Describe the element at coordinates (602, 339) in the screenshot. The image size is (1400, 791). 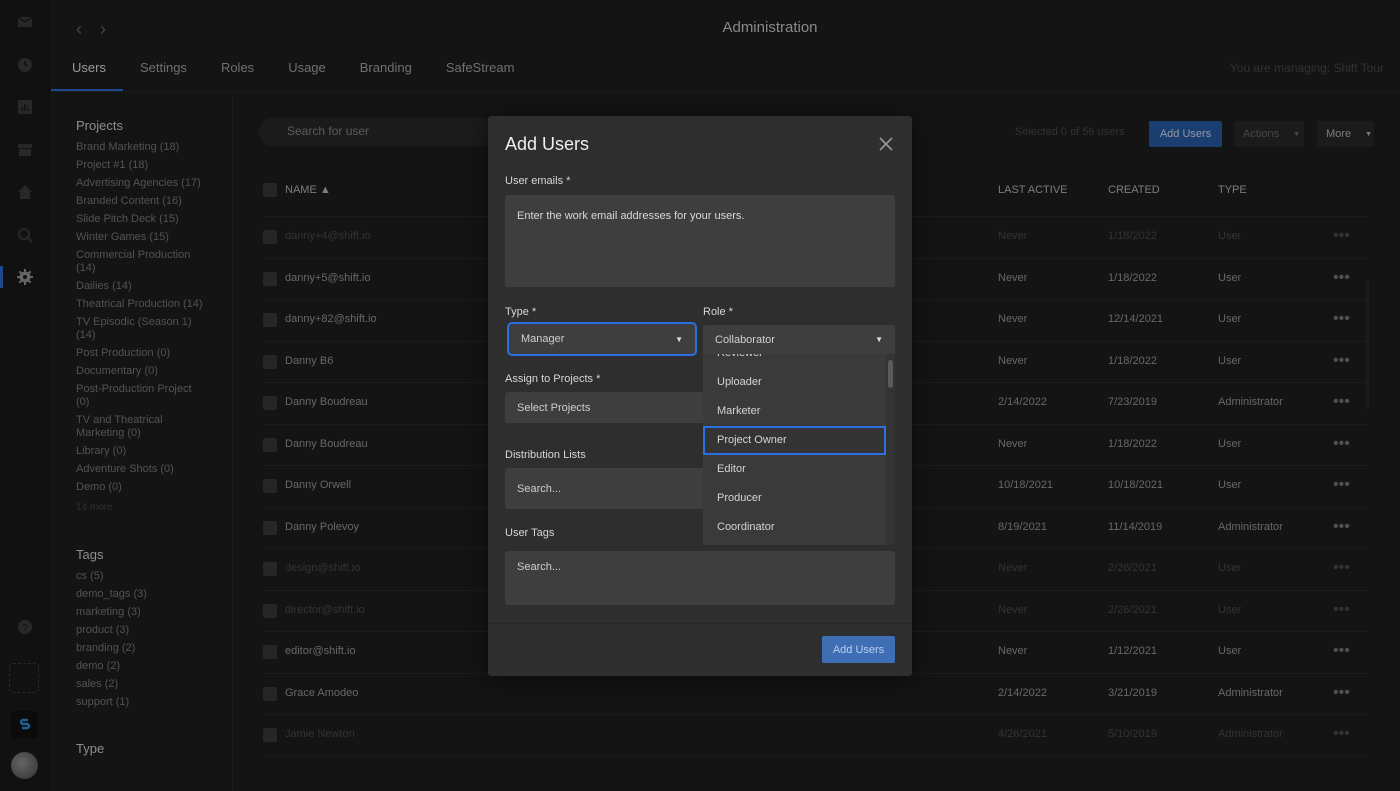
I see `type-select: Manager ▼` at that location.